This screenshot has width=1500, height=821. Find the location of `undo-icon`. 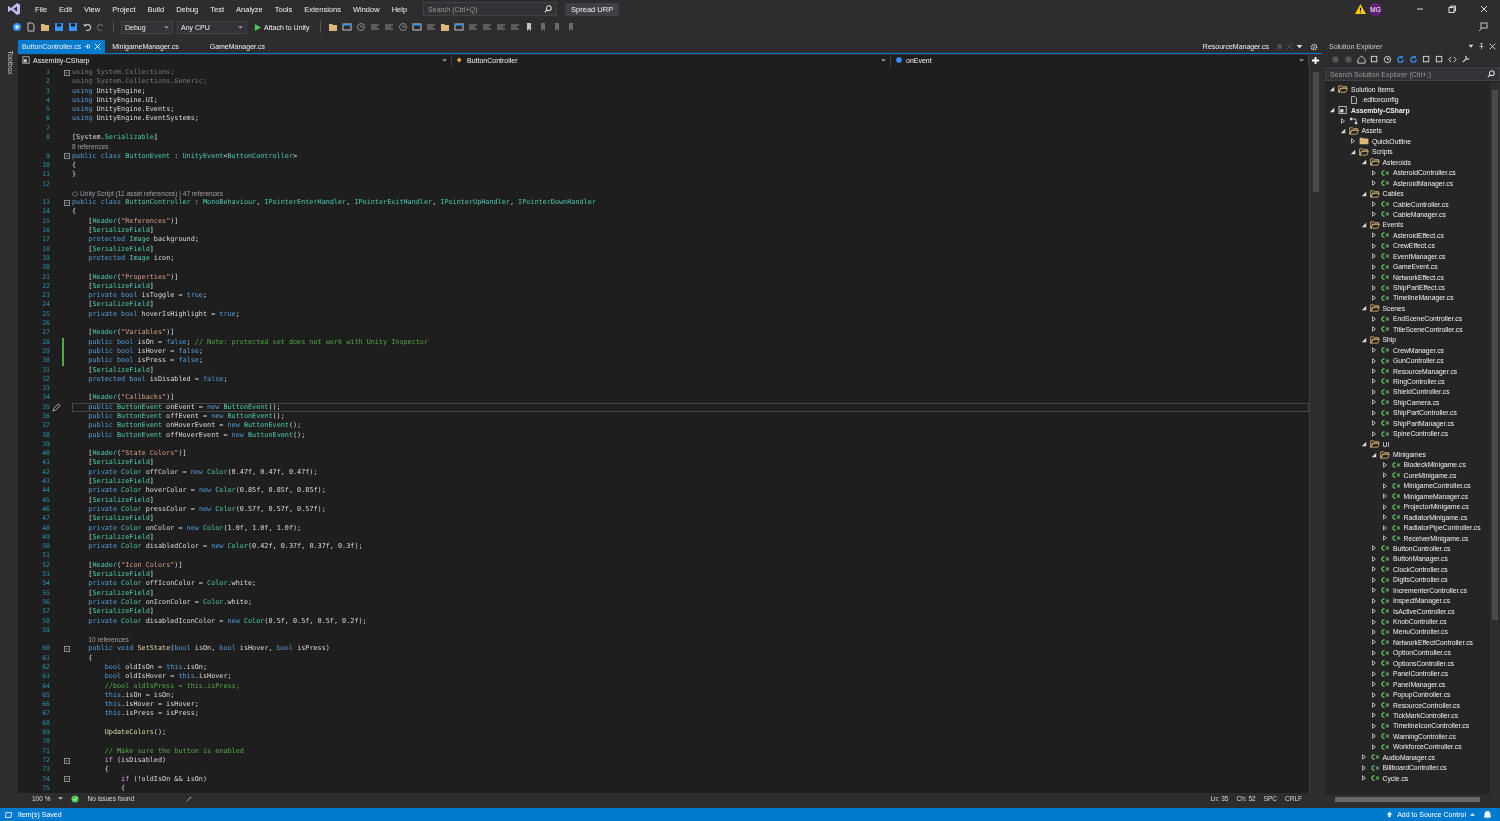

undo-icon is located at coordinates (87, 27).